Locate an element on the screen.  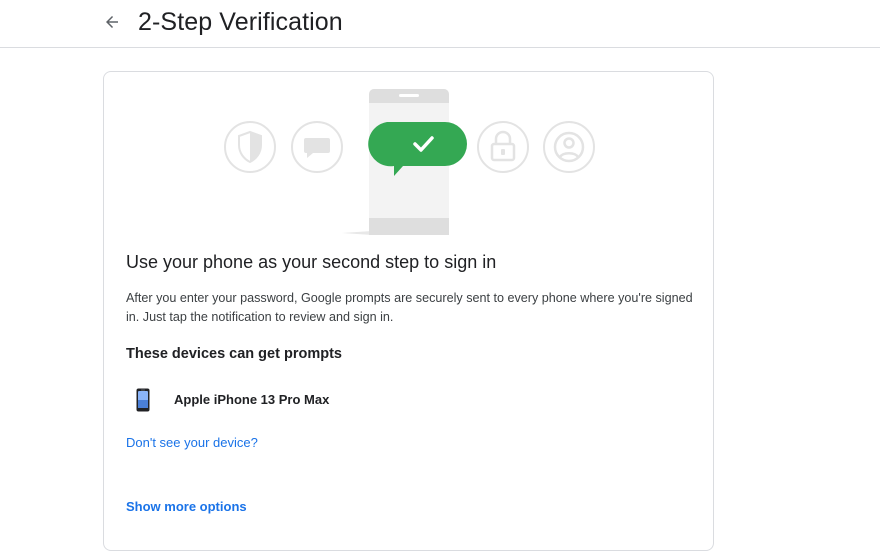
shield-icon is located at coordinates (250, 147).